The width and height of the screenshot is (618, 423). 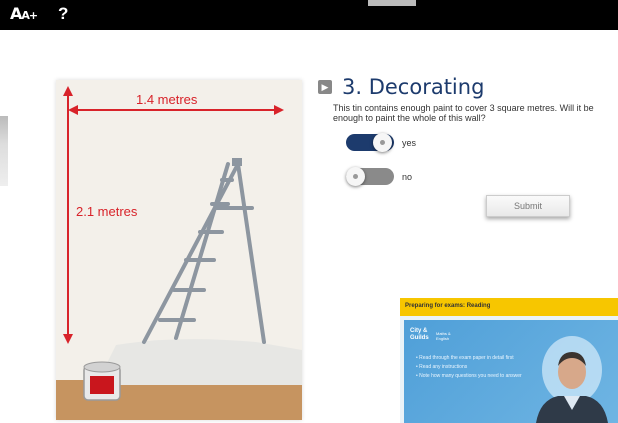 What do you see at coordinates (448, 306) in the screenshot?
I see `video-title: Preparing for exams: Reading` at bounding box center [448, 306].